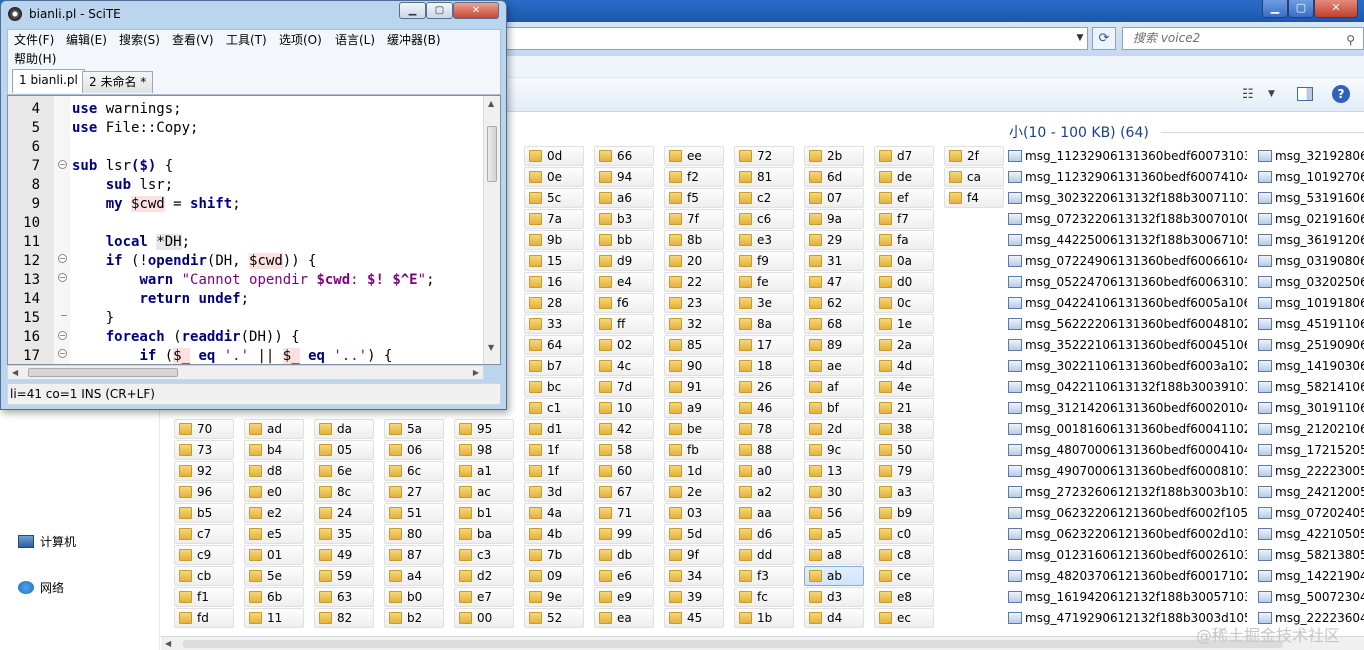 The height and width of the screenshot is (650, 1364). What do you see at coordinates (1310, 345) in the screenshot?
I see `file-item: msg_25190906` at bounding box center [1310, 345].